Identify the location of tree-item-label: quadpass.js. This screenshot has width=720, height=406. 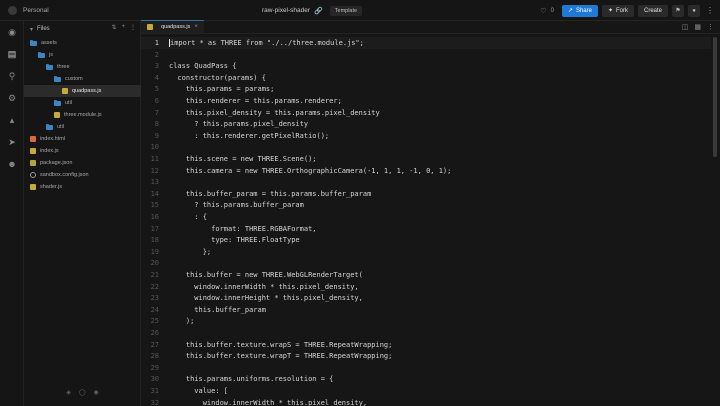
(87, 91).